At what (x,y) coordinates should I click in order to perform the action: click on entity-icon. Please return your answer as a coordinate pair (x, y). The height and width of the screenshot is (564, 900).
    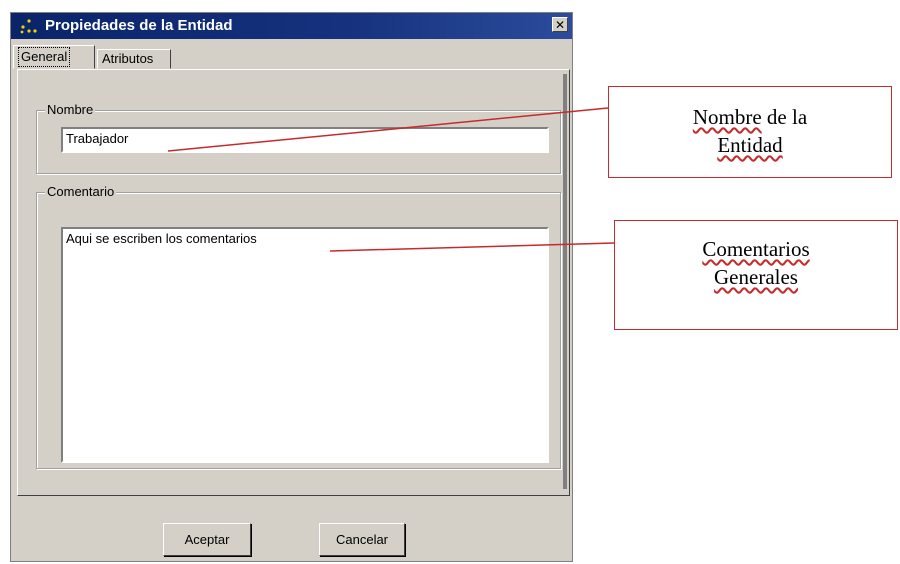
    Looking at the image, I should click on (28, 26).